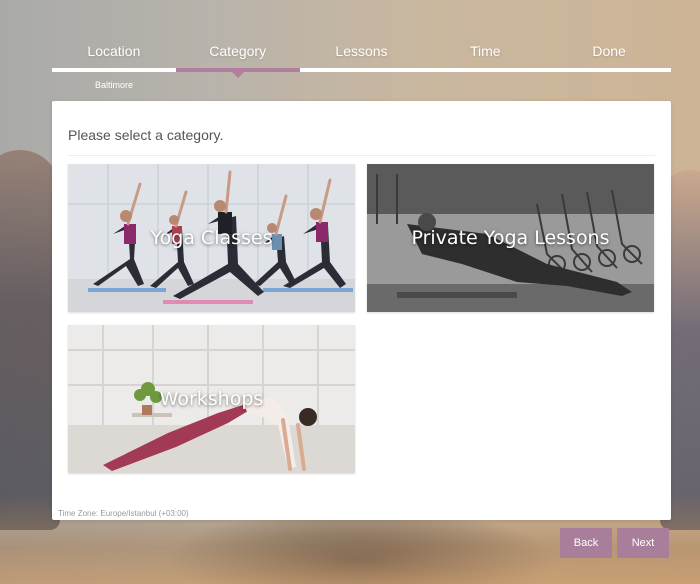 The height and width of the screenshot is (584, 700). I want to click on step-labels: Location Category Lessons Time Done, so click(361, 51).